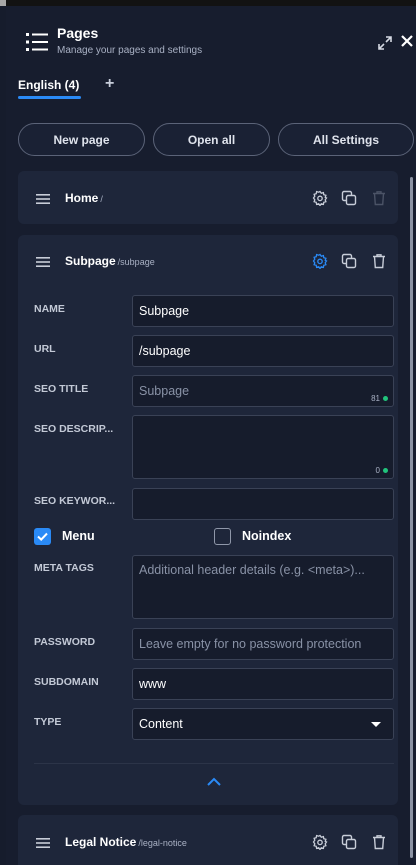 The height and width of the screenshot is (865, 416). Describe the element at coordinates (49, 309) in the screenshot. I see `name-label: NAME` at that location.